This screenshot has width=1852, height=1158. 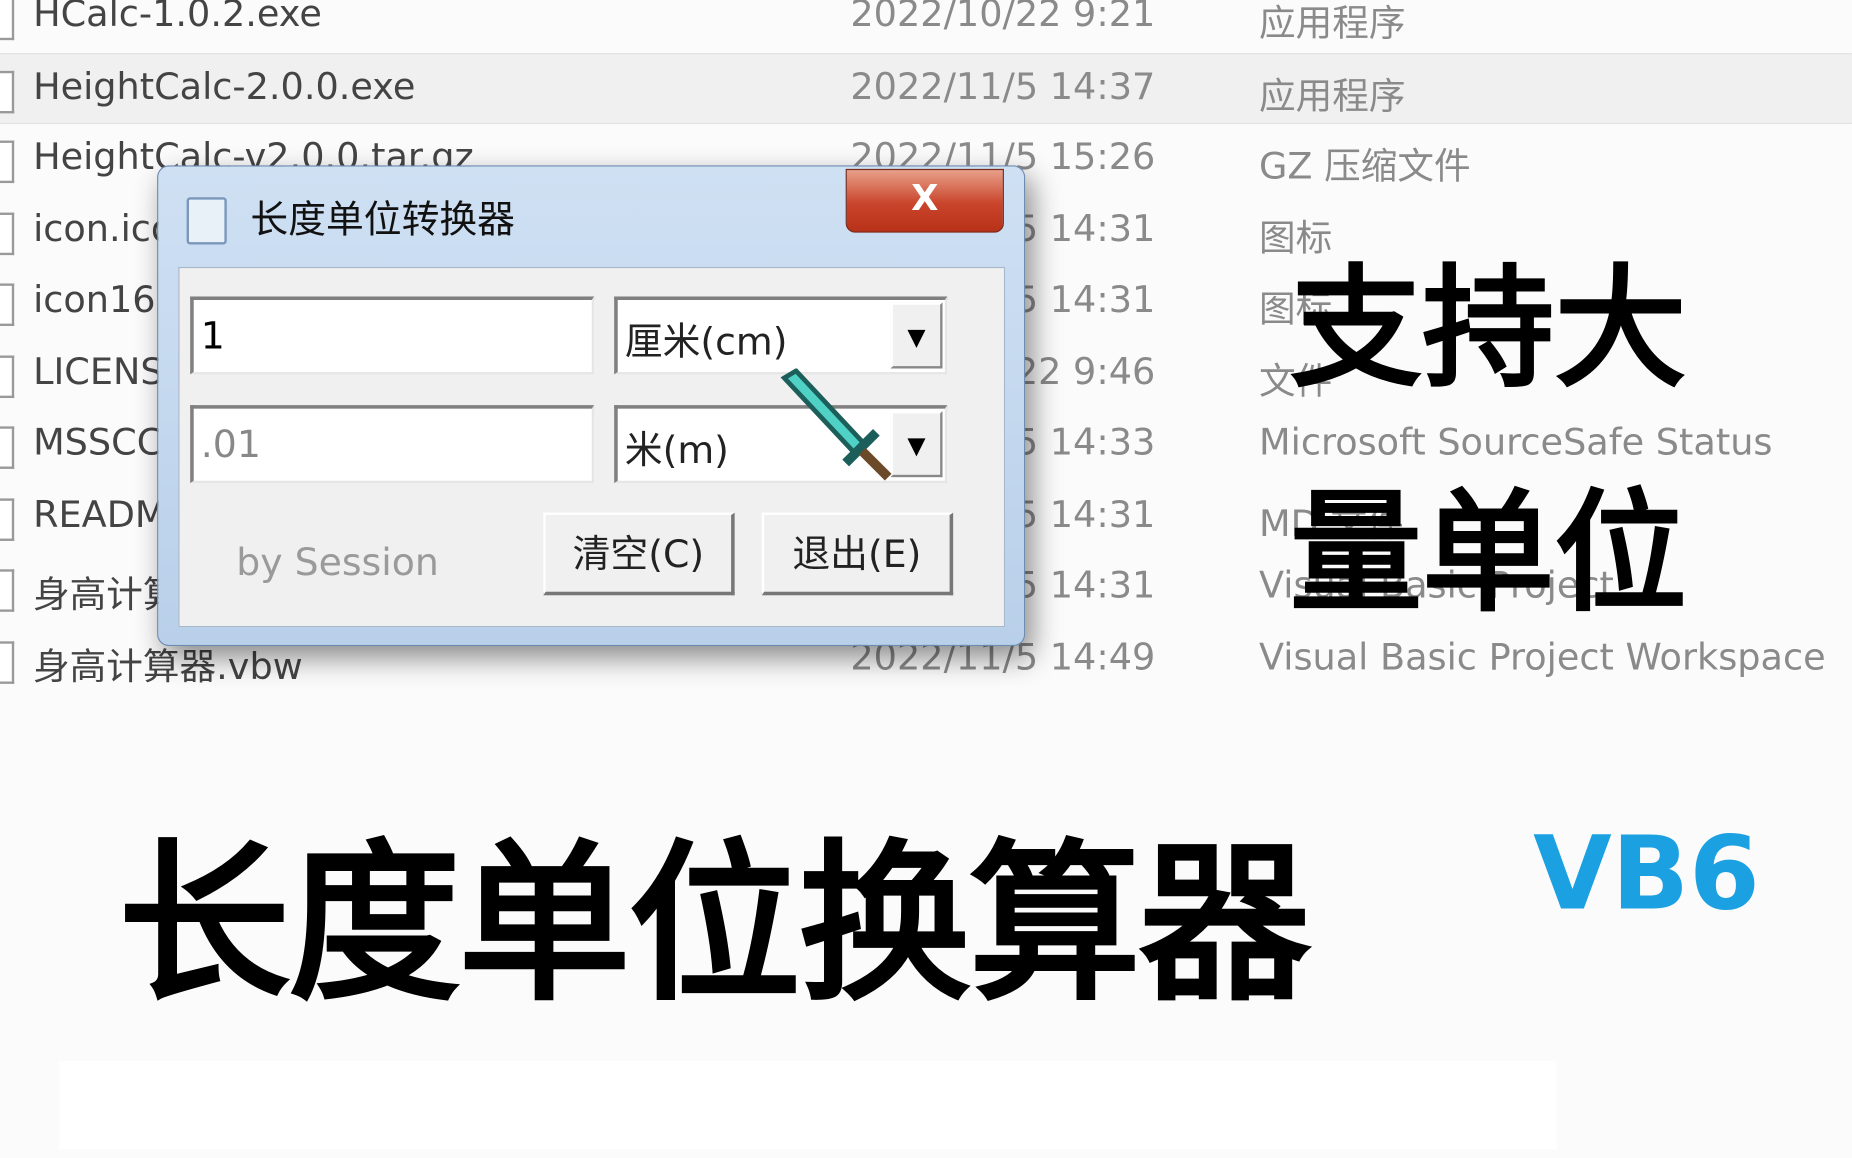 I want to click on main-title: 长度单位换算器, so click(x=714, y=925).